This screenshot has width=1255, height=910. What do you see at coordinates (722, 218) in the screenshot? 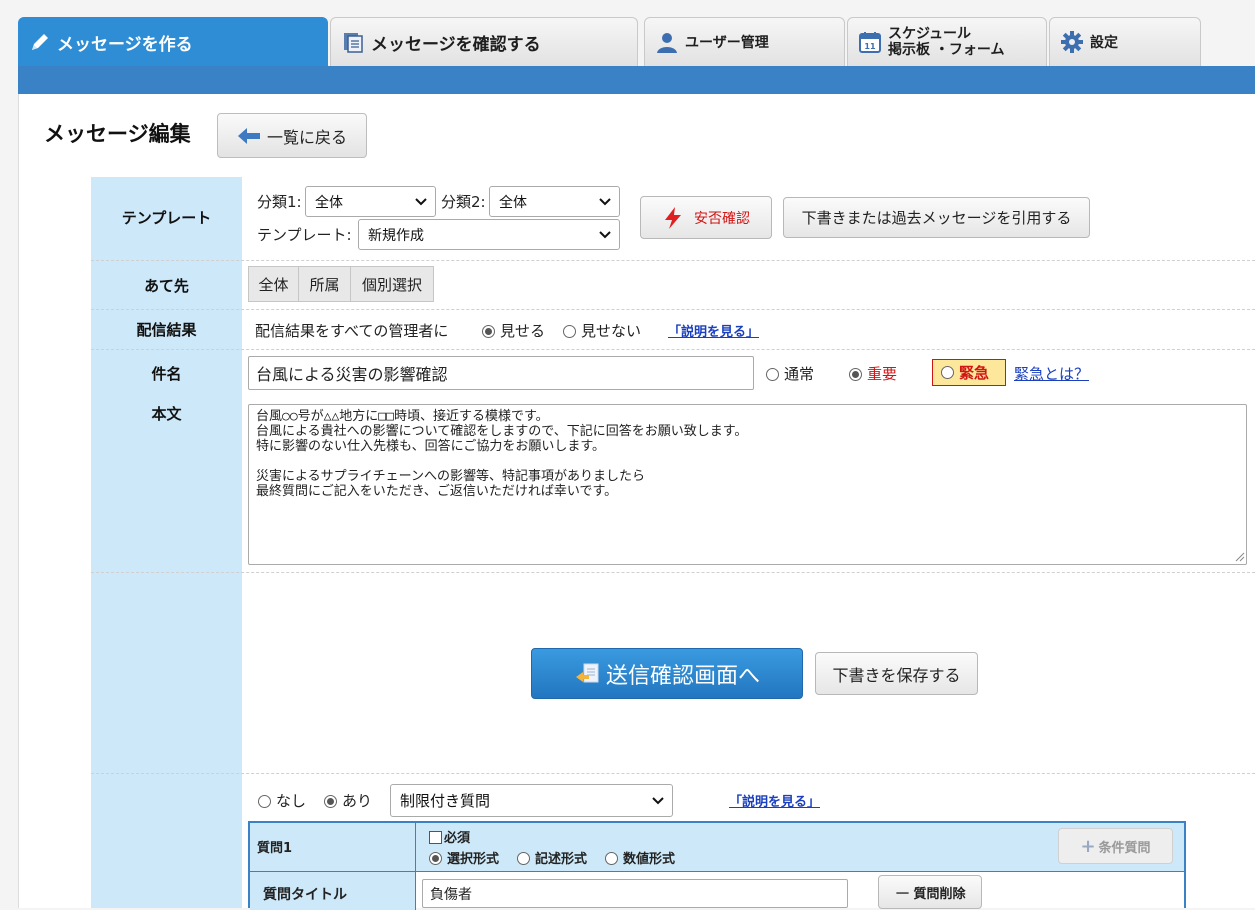
I see `safety-check-label: 安否確認` at bounding box center [722, 218].